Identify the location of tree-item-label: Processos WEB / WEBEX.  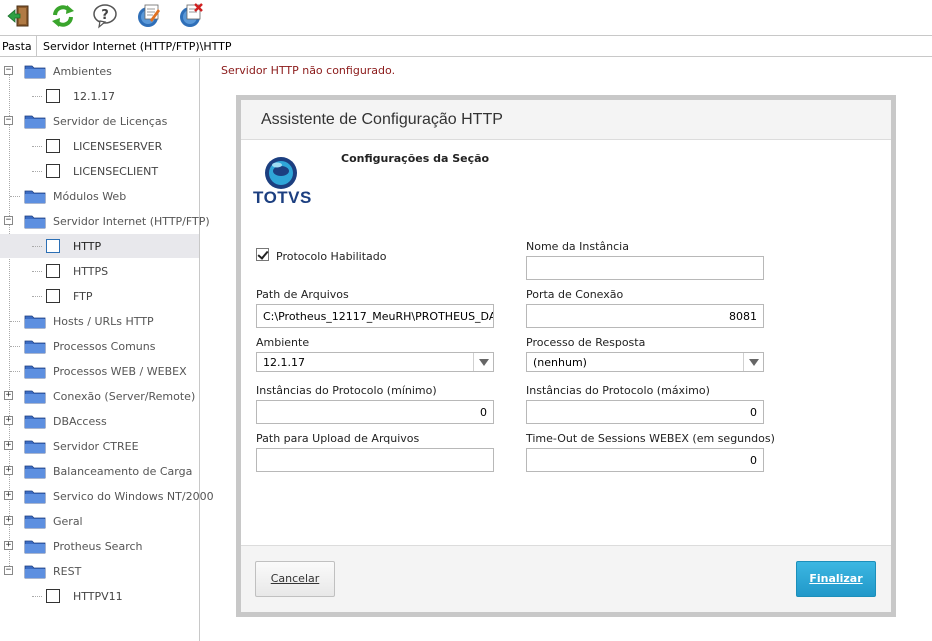
(120, 371).